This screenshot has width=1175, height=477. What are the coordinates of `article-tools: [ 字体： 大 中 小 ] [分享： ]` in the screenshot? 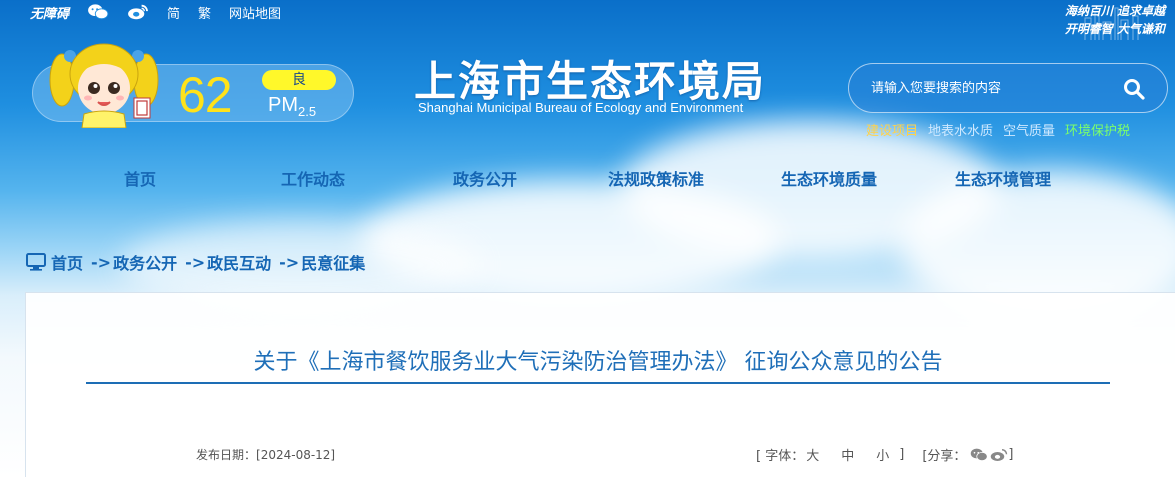 It's located at (885, 454).